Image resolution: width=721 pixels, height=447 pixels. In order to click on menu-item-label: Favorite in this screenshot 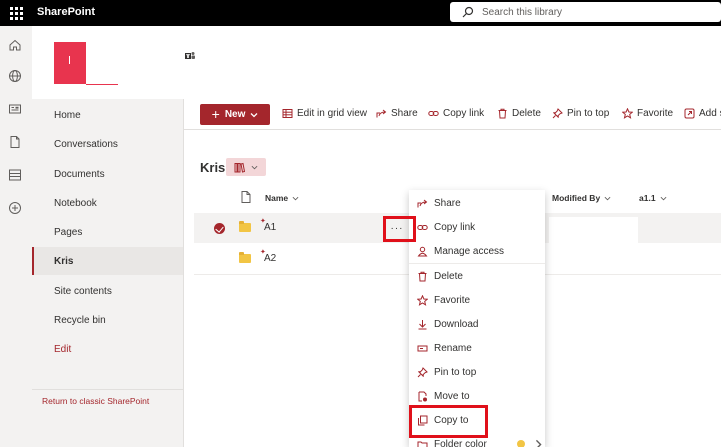, I will do `click(452, 300)`.